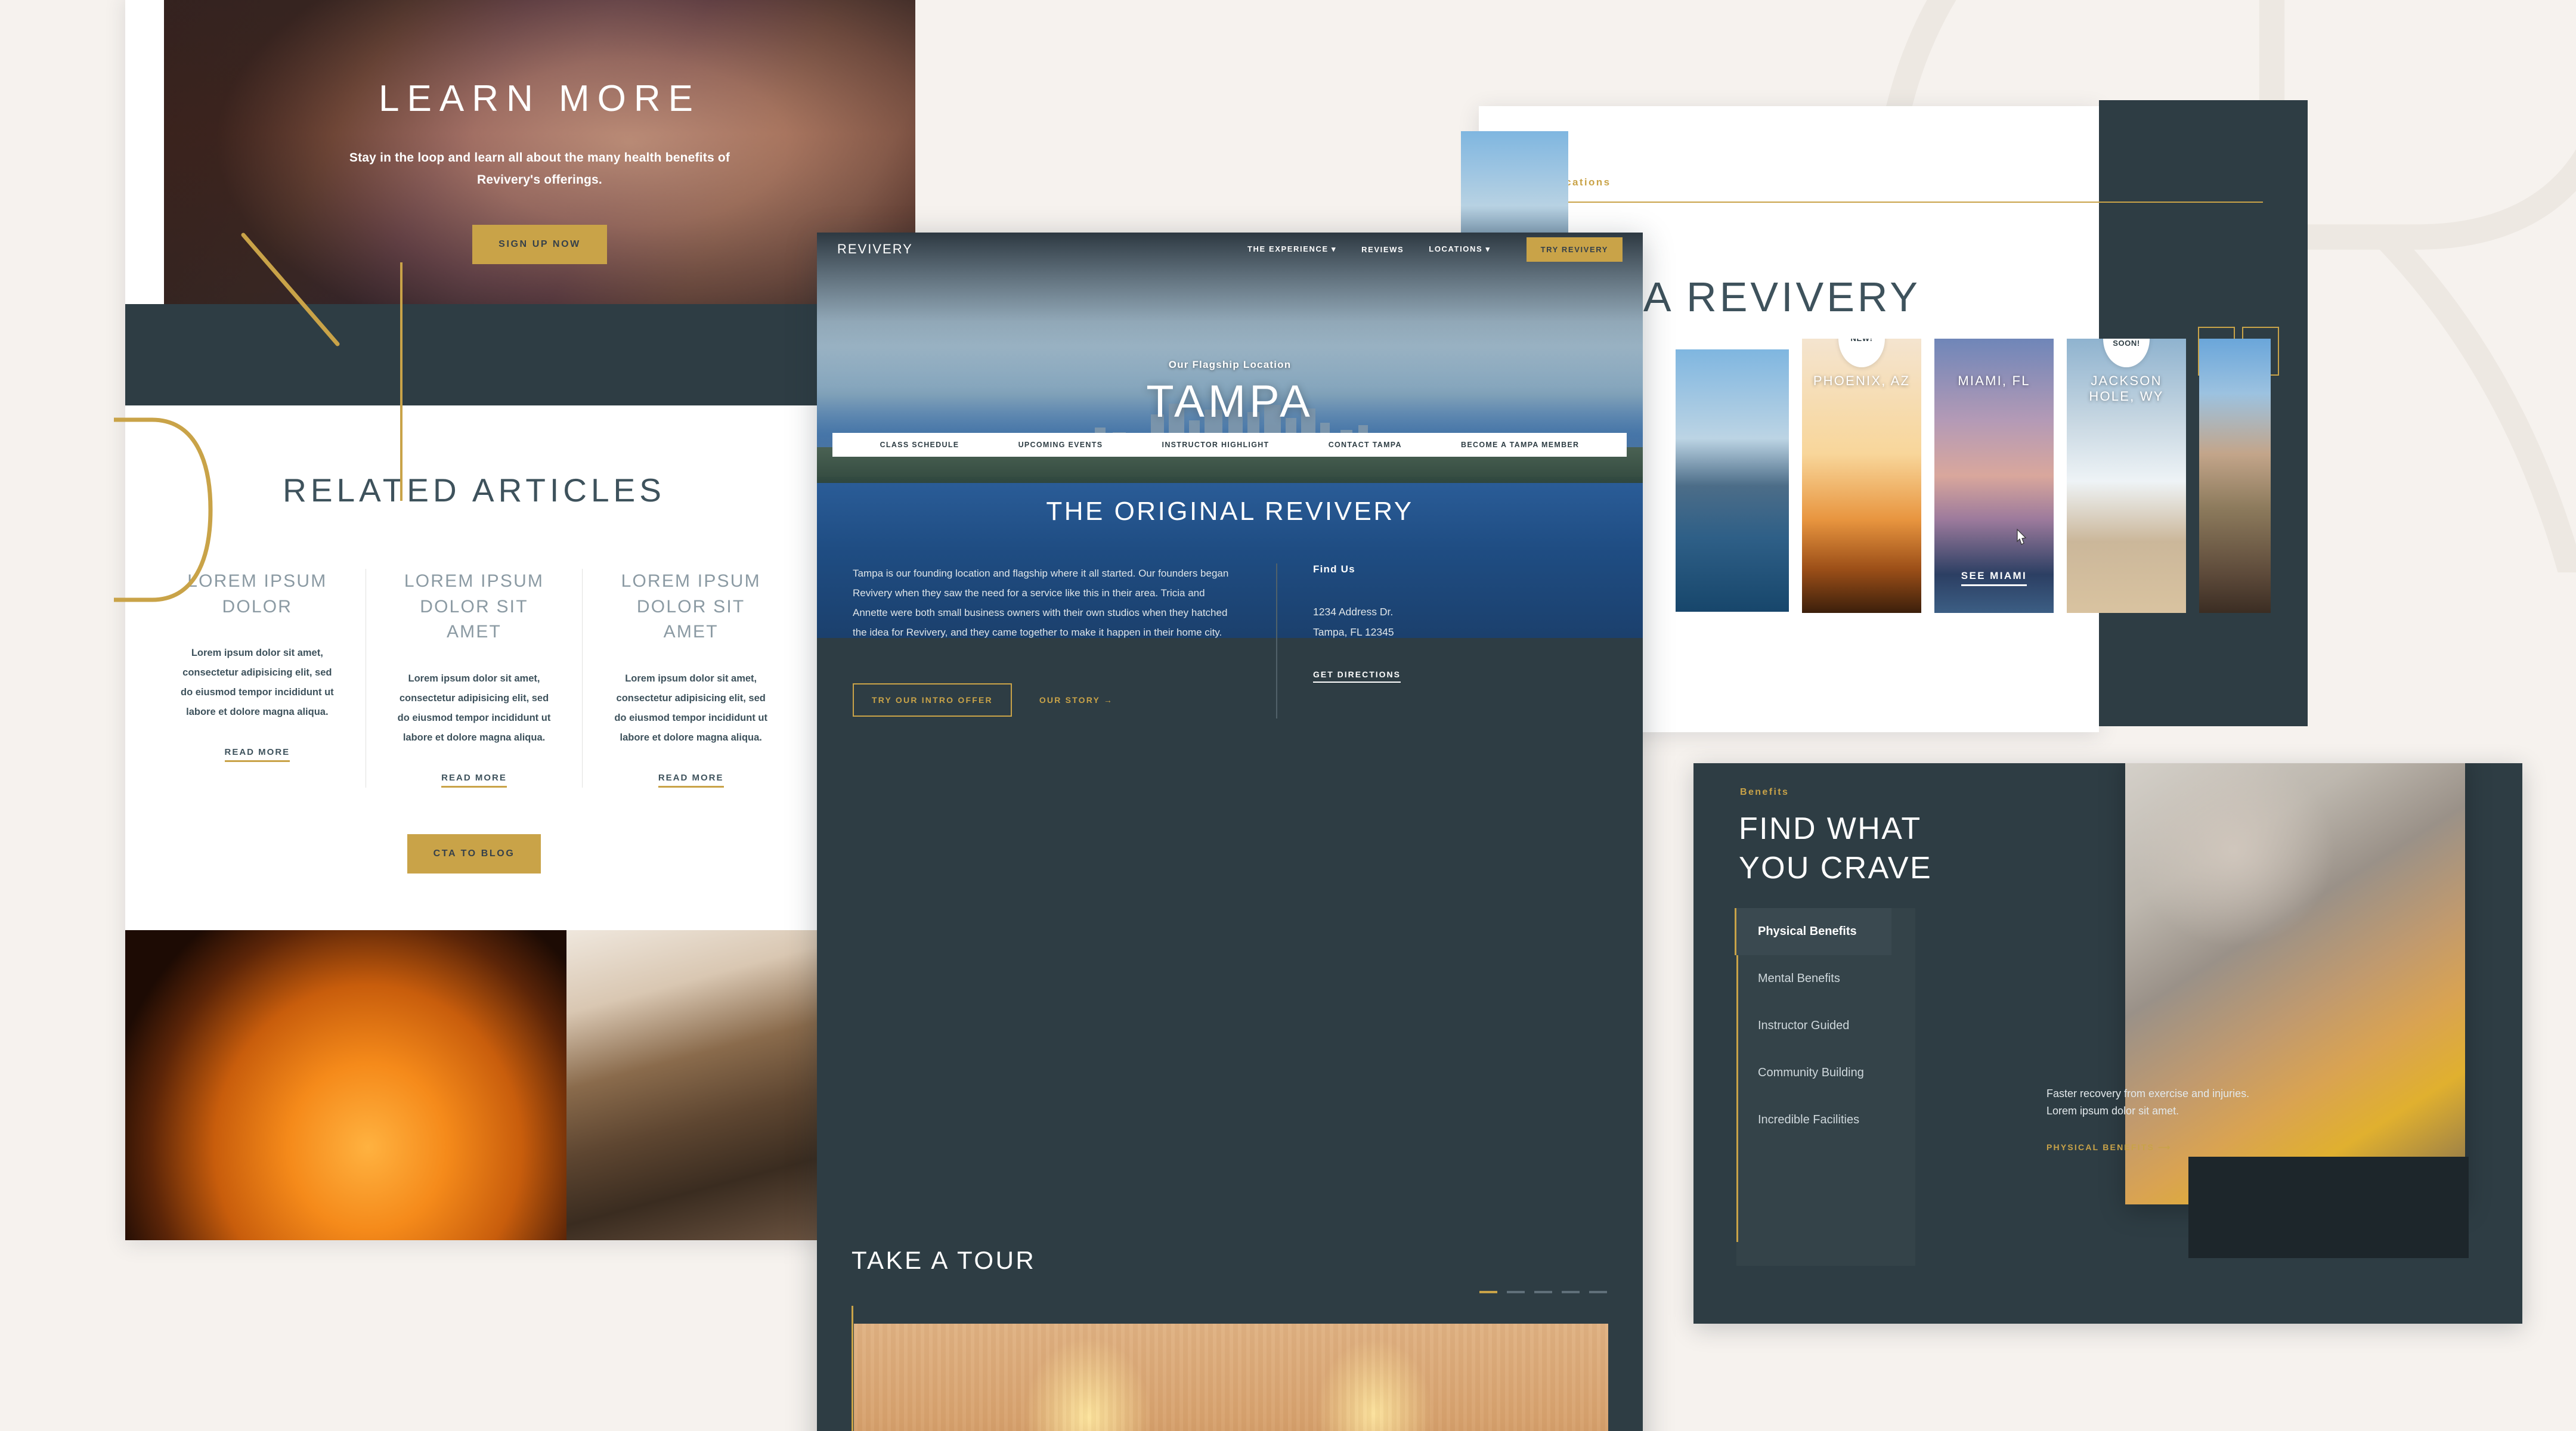 The height and width of the screenshot is (1431, 2576). What do you see at coordinates (2109, 1147) in the screenshot?
I see `physical-benefits-link: PHYSICAL BENEFITS ⟶` at bounding box center [2109, 1147].